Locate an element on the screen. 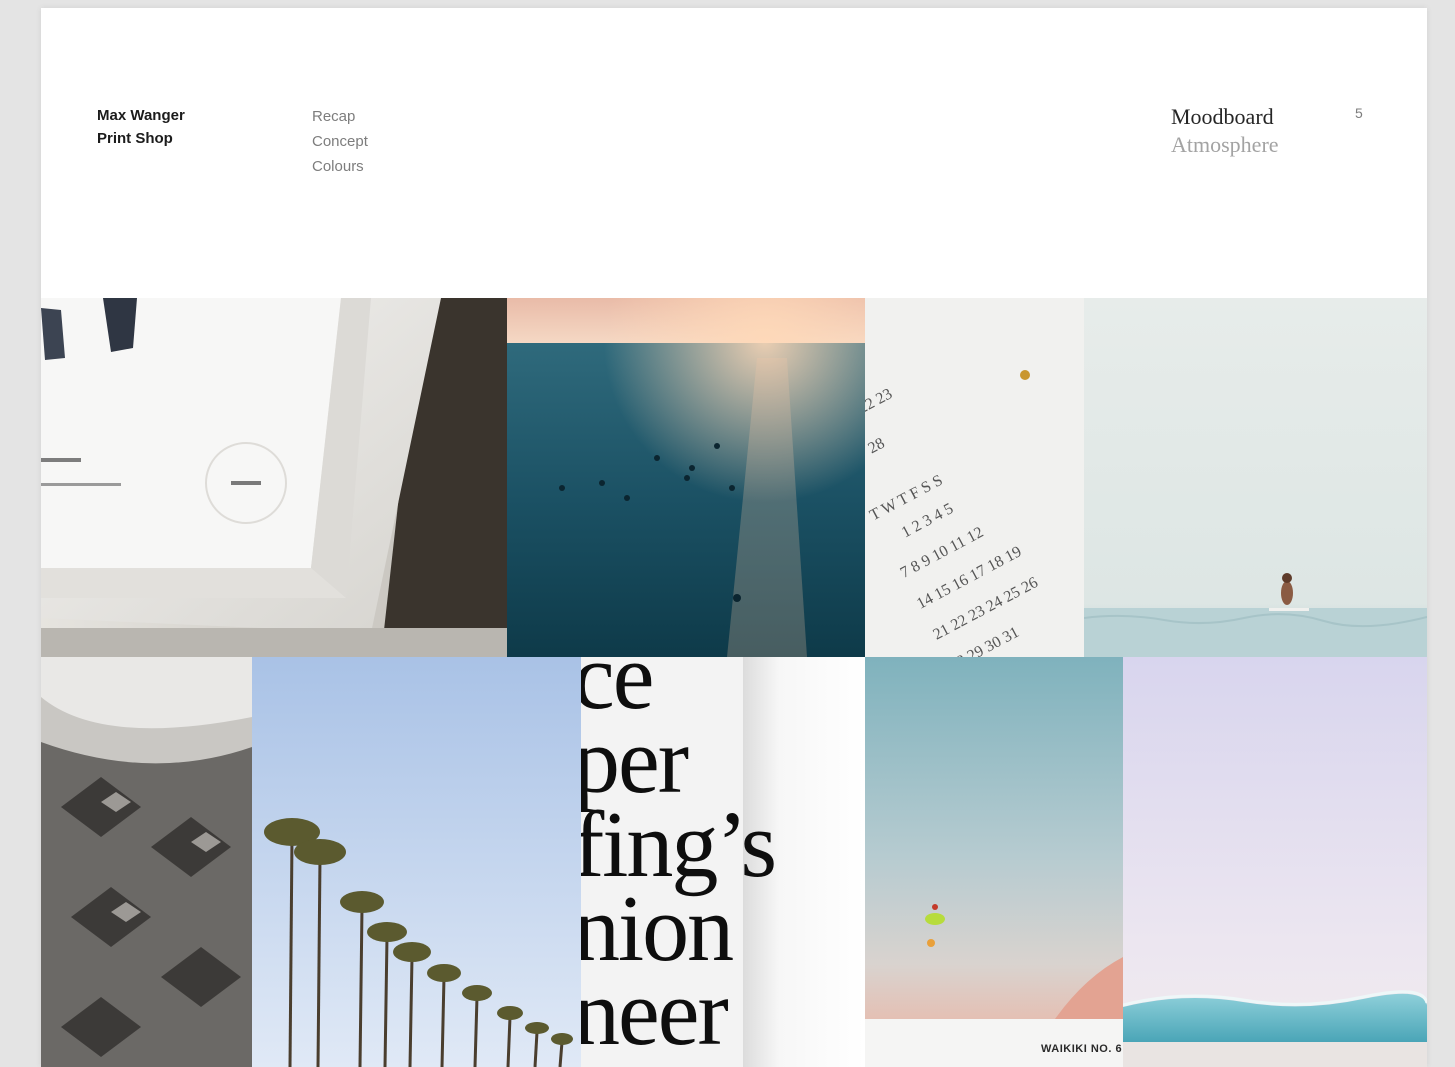 Image resolution: width=1455 pixels, height=1067 pixels. framed-print-illustration is located at coordinates (274, 477).